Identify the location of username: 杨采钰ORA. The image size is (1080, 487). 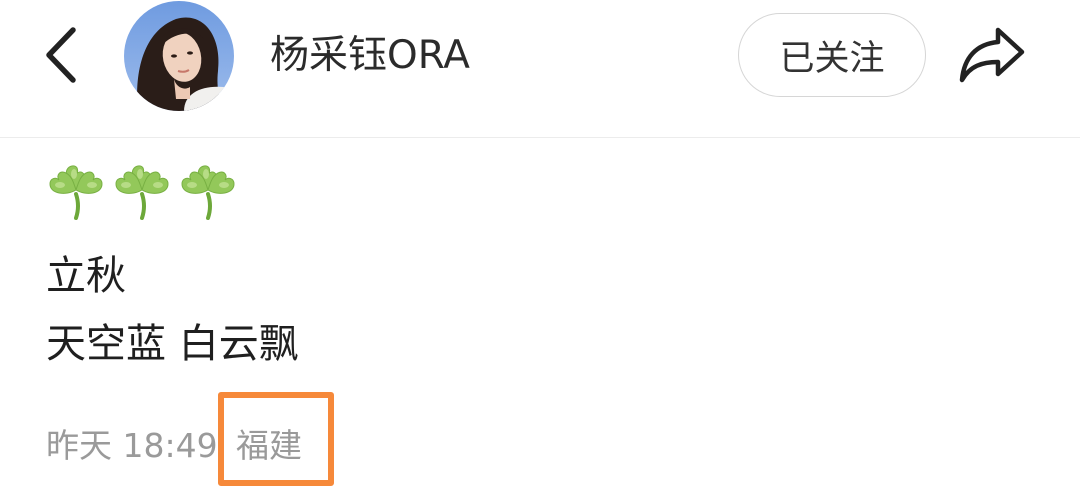
(370, 56).